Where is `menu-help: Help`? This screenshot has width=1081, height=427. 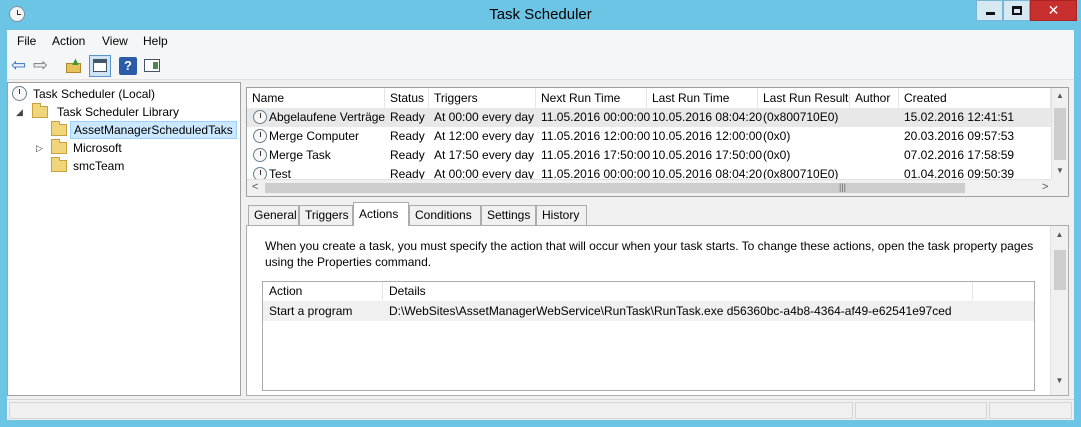 menu-help: Help is located at coordinates (155, 41).